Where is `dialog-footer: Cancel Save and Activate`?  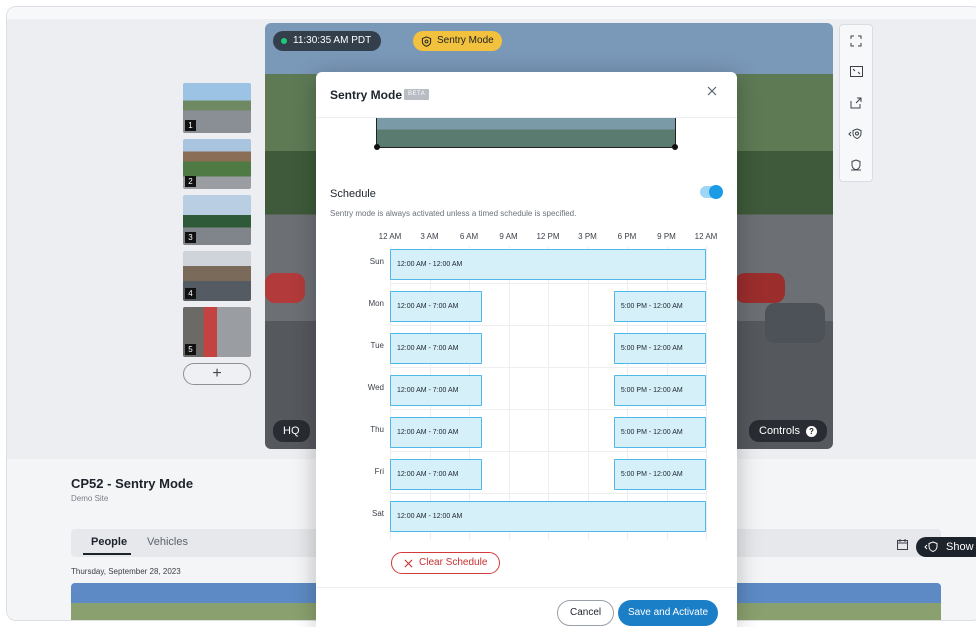
dialog-footer: Cancel Save and Activate is located at coordinates (526, 607).